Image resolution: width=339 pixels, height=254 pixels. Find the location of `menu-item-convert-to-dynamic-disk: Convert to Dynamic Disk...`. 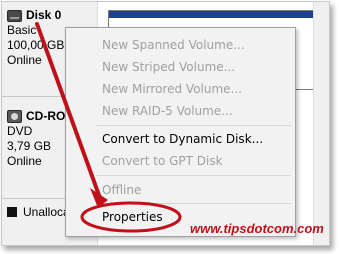

menu-item-convert-to-dynamic-disk: Convert to Dynamic Disk... is located at coordinates (182, 139).